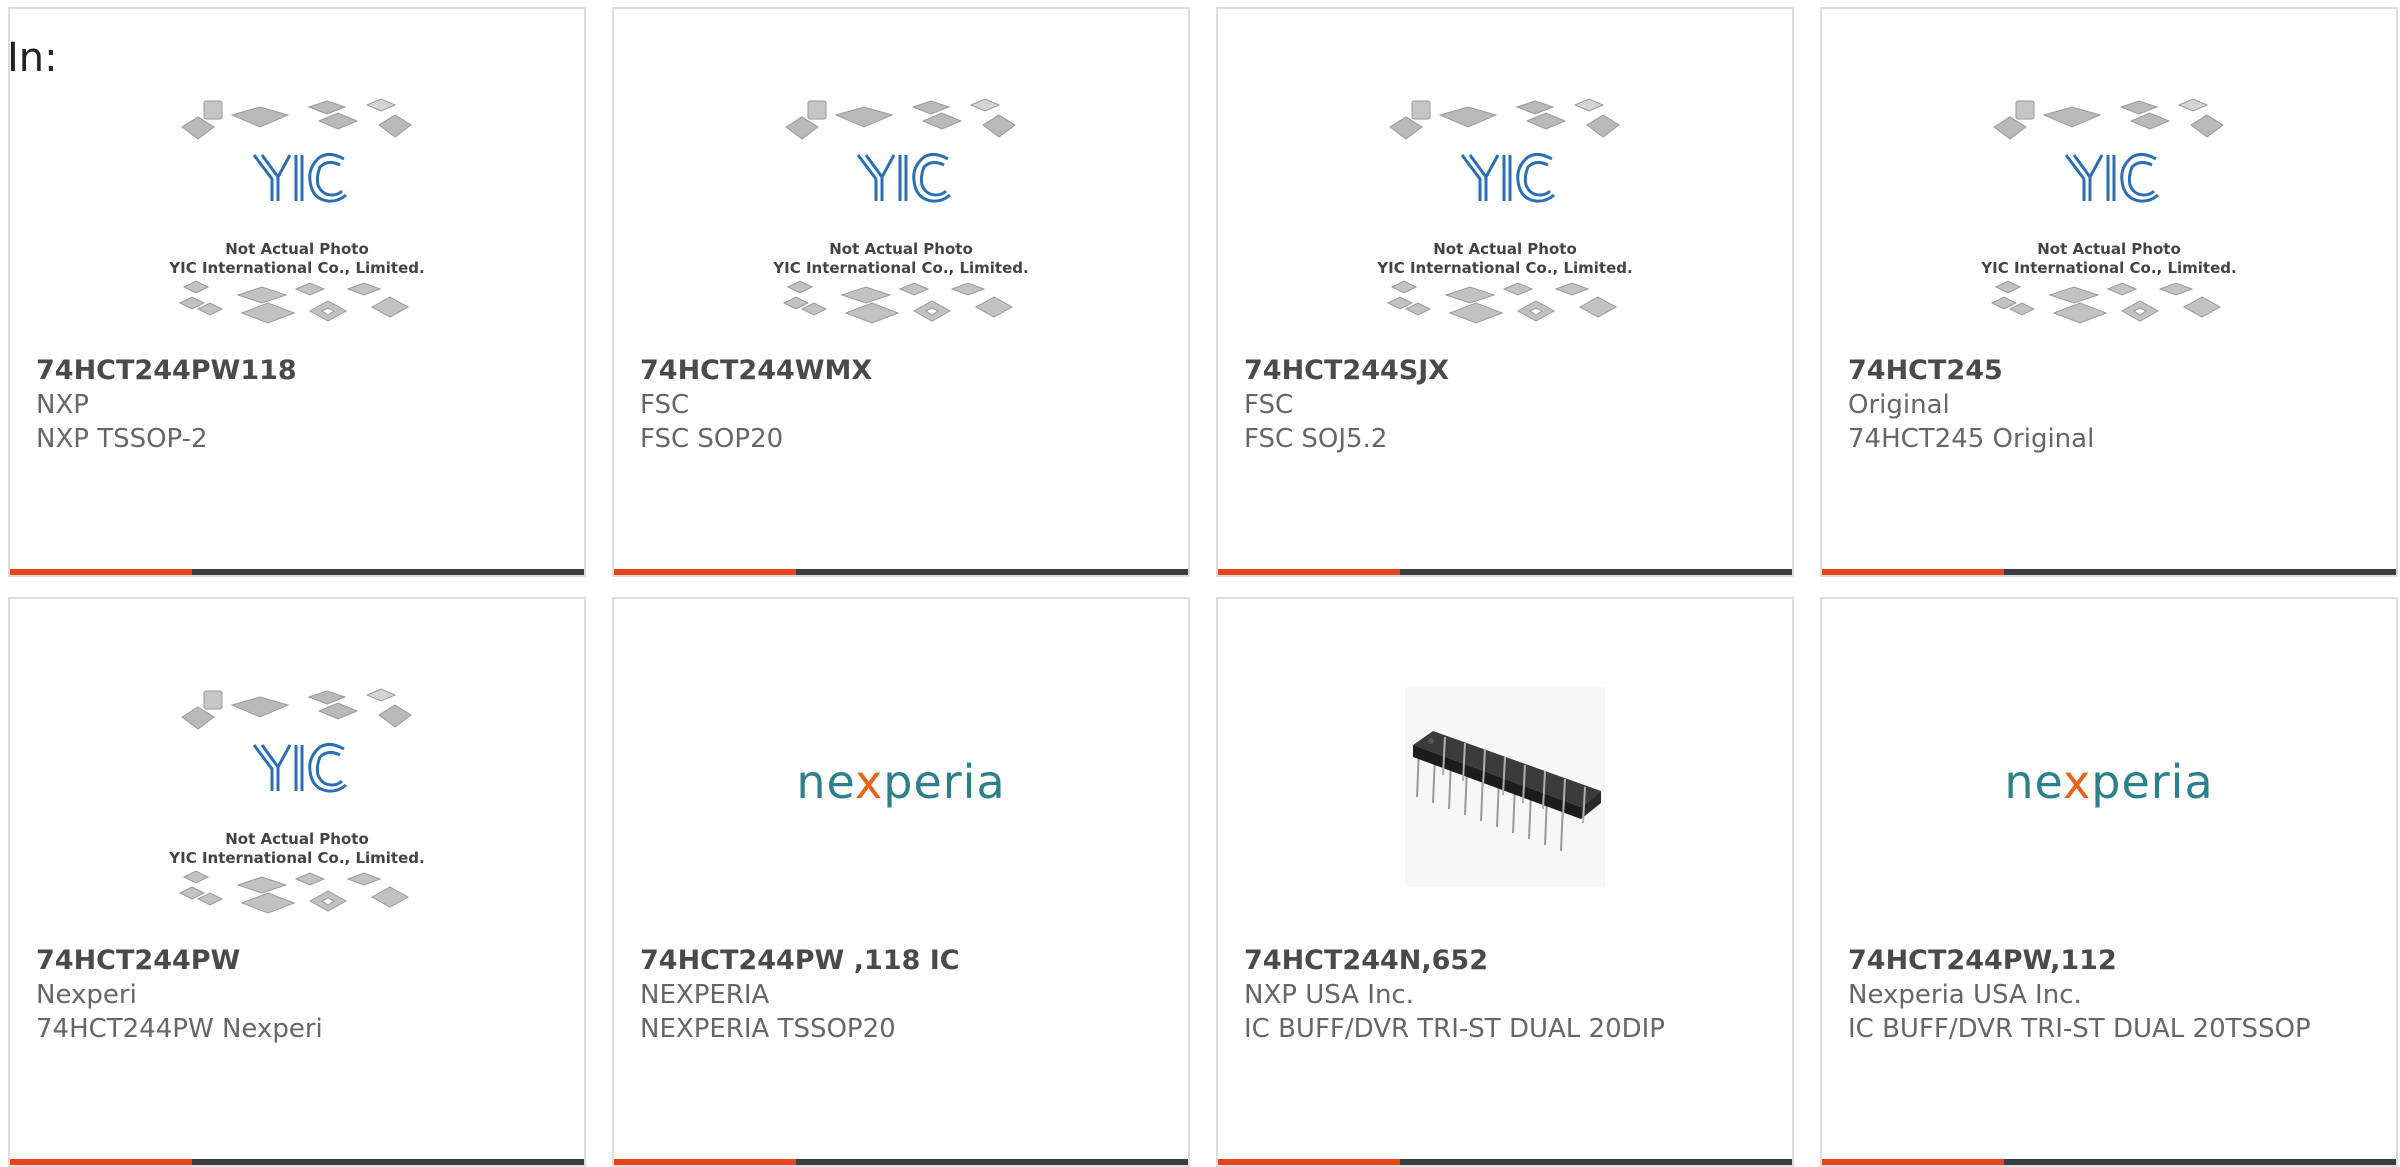  Describe the element at coordinates (1965, 995) in the screenshot. I see `product-manufacturer: Nexperia USA Inc.` at that location.